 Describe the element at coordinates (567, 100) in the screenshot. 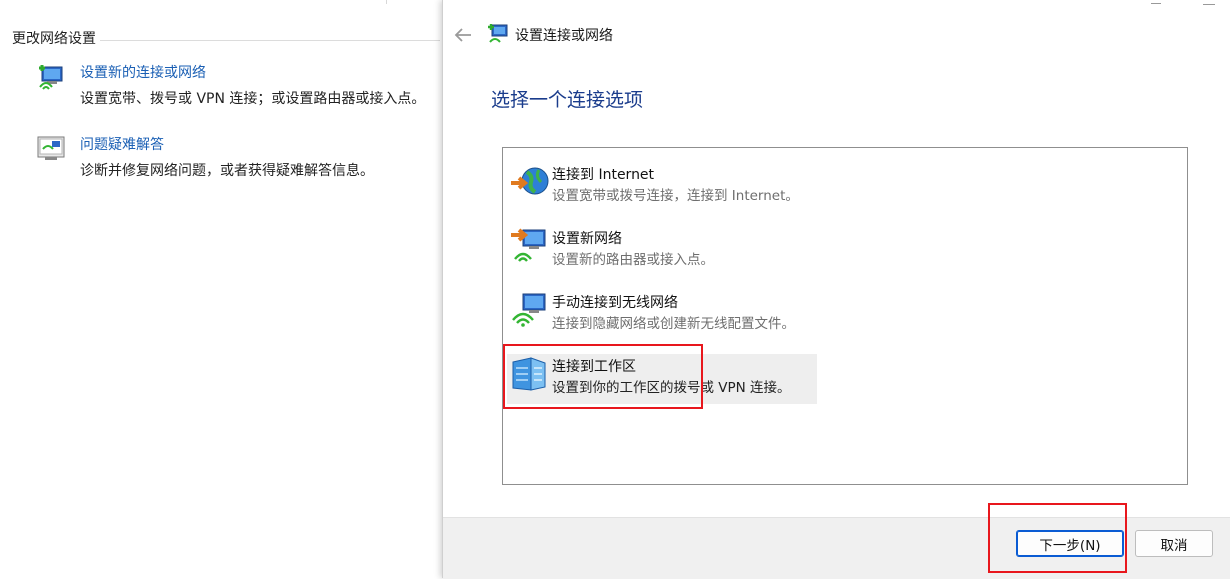

I see `page-title: 选择一个连接选项` at that location.